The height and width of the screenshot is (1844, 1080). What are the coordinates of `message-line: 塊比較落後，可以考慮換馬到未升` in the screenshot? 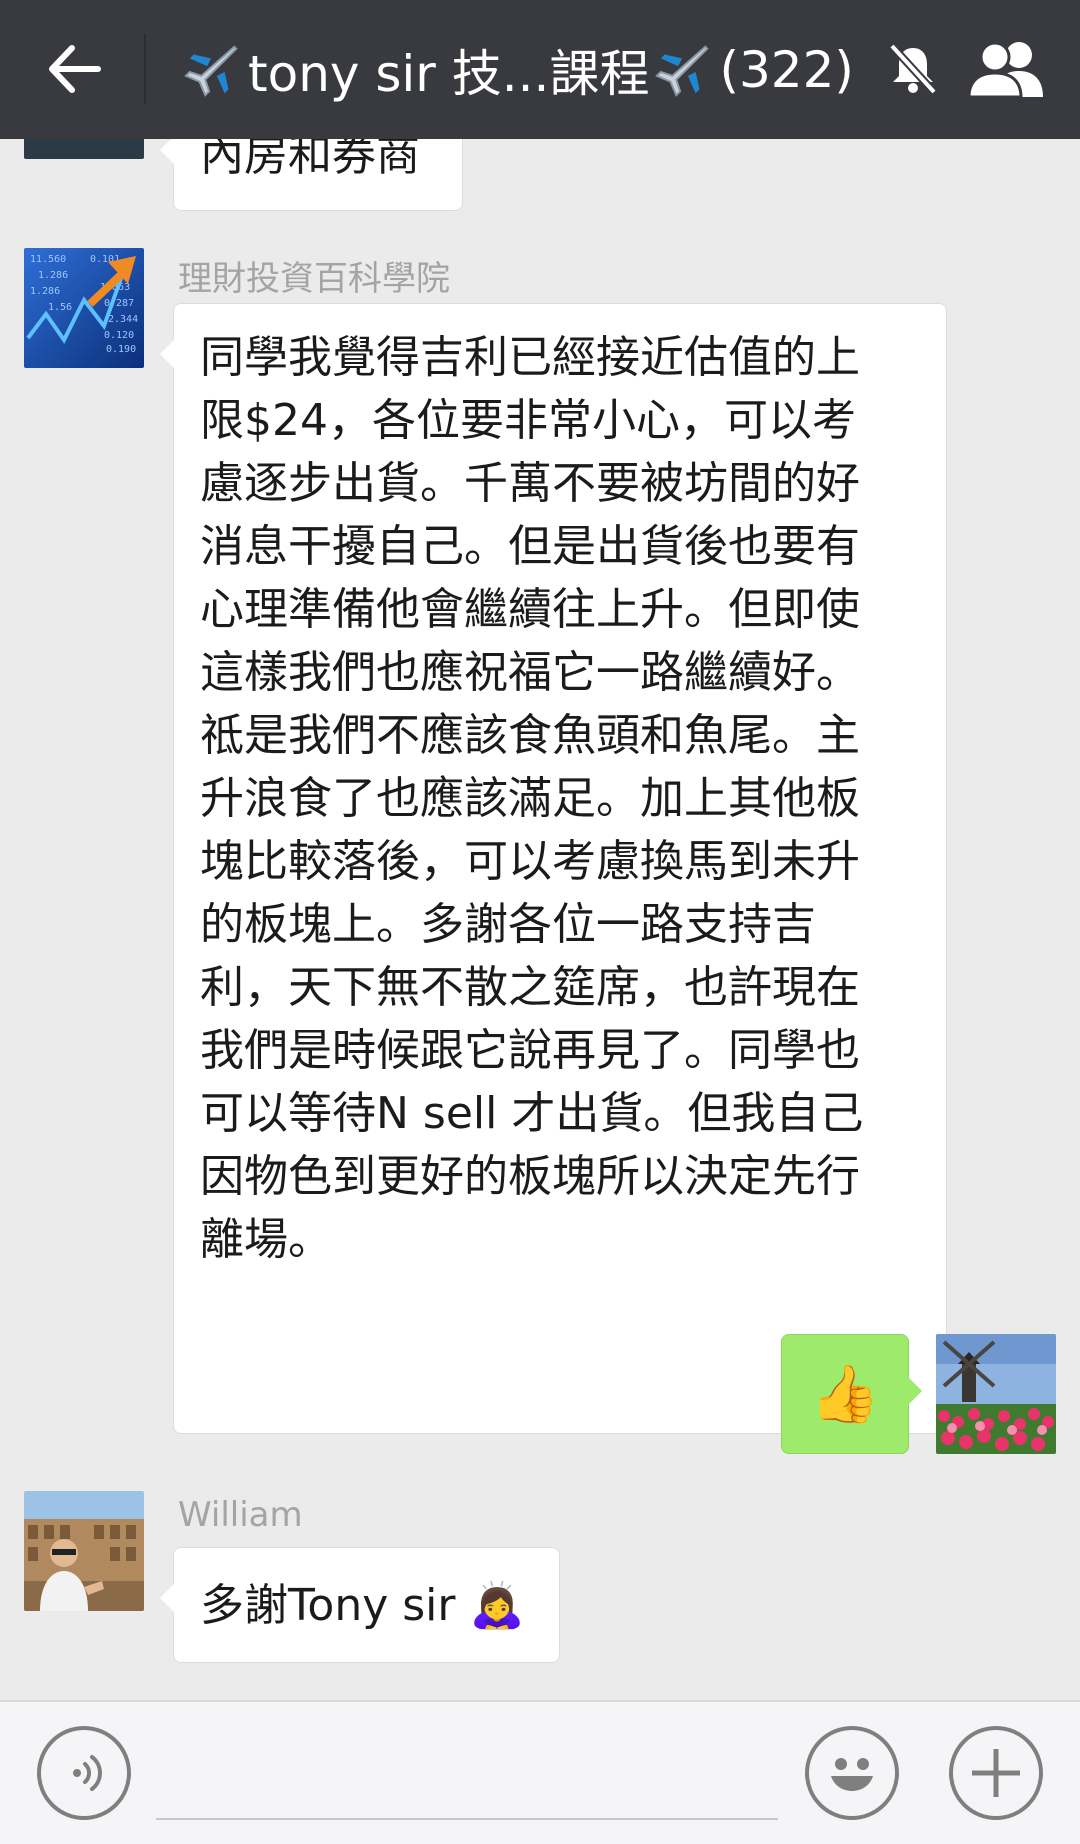 It's located at (530, 861).